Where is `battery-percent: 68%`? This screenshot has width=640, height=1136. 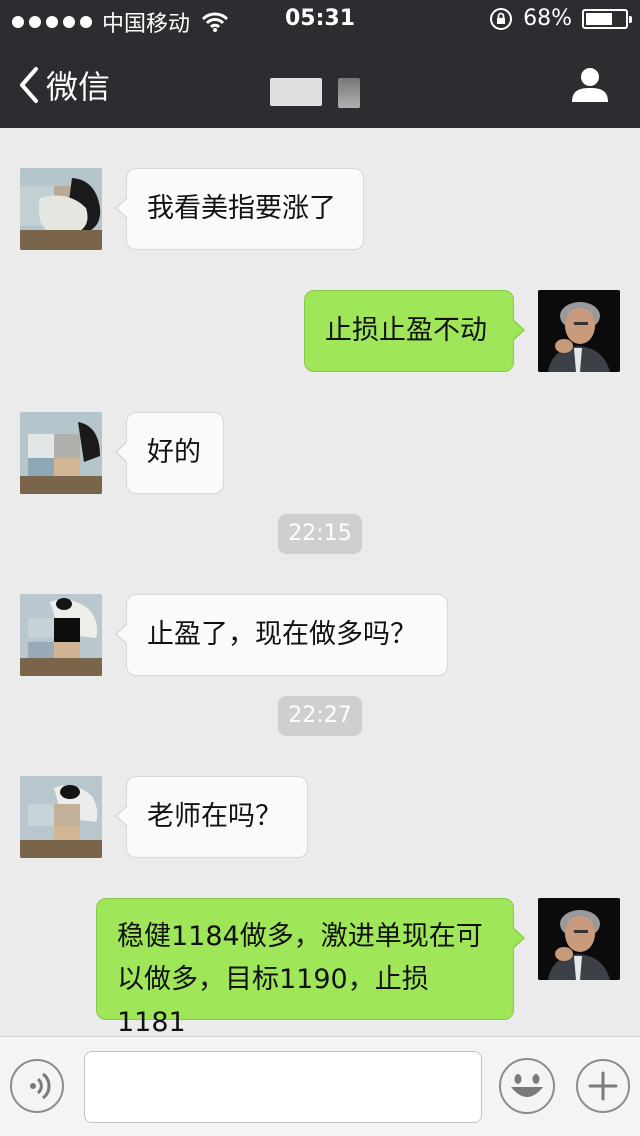 battery-percent: 68% is located at coordinates (547, 18).